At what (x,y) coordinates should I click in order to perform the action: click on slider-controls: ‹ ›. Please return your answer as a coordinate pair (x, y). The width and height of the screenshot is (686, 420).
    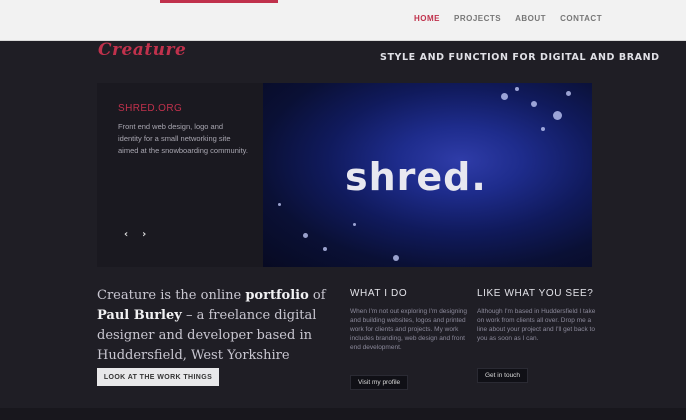
    Looking at the image, I should click on (135, 234).